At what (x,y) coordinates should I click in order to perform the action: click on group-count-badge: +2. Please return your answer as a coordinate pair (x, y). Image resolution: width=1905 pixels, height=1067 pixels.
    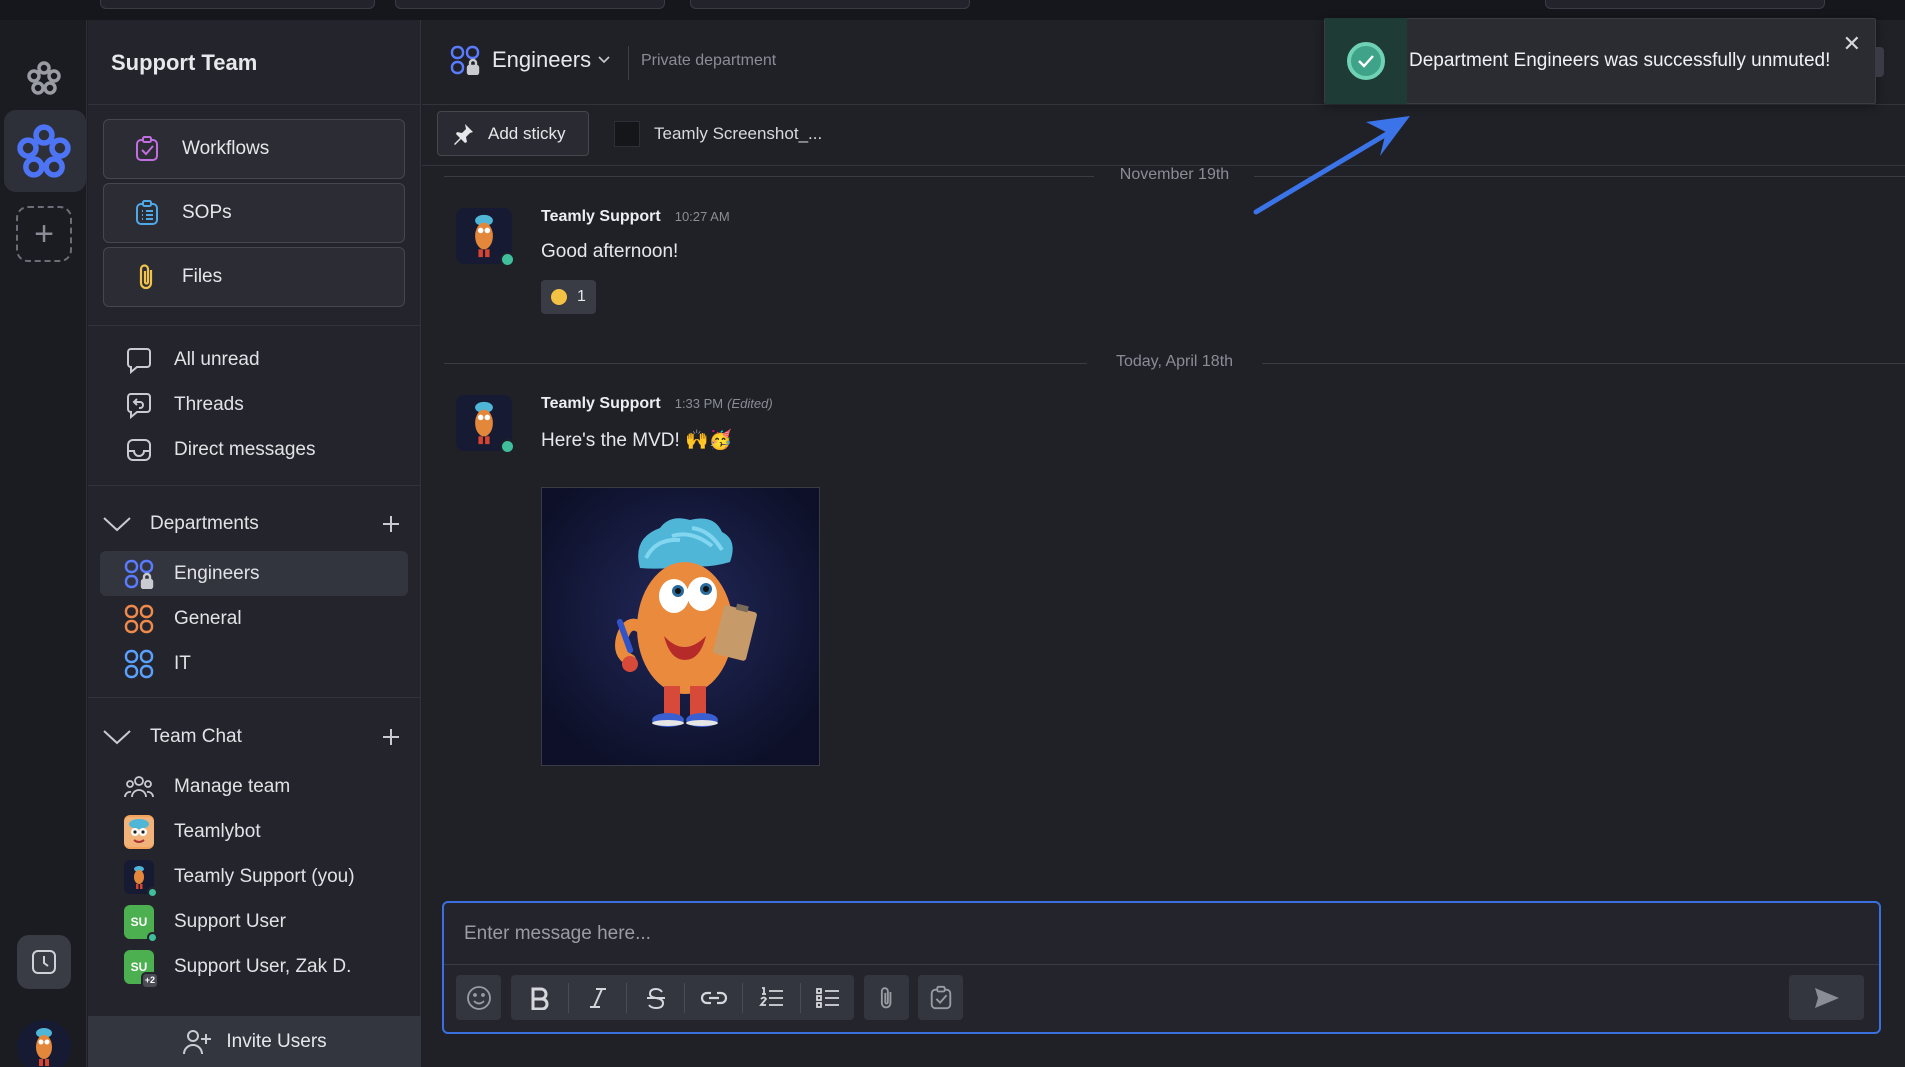
    Looking at the image, I should click on (149, 980).